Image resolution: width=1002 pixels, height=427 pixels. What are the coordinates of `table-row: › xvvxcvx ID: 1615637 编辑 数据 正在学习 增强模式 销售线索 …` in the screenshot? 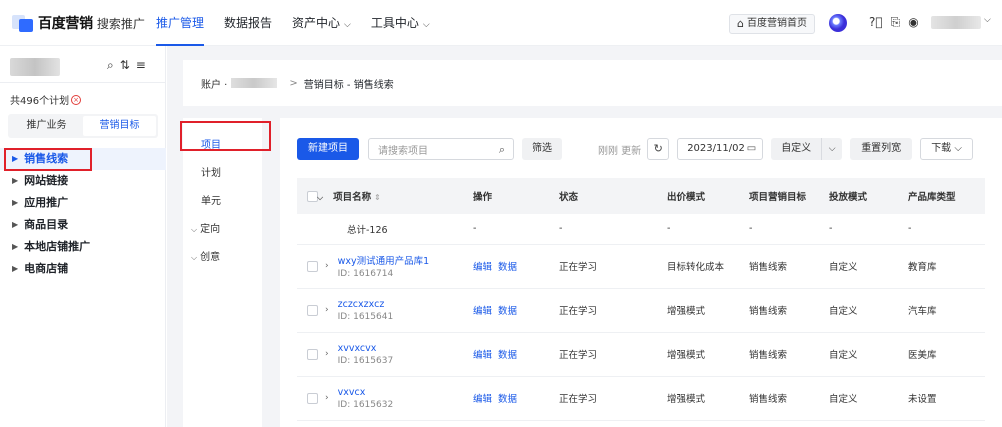 It's located at (641, 354).